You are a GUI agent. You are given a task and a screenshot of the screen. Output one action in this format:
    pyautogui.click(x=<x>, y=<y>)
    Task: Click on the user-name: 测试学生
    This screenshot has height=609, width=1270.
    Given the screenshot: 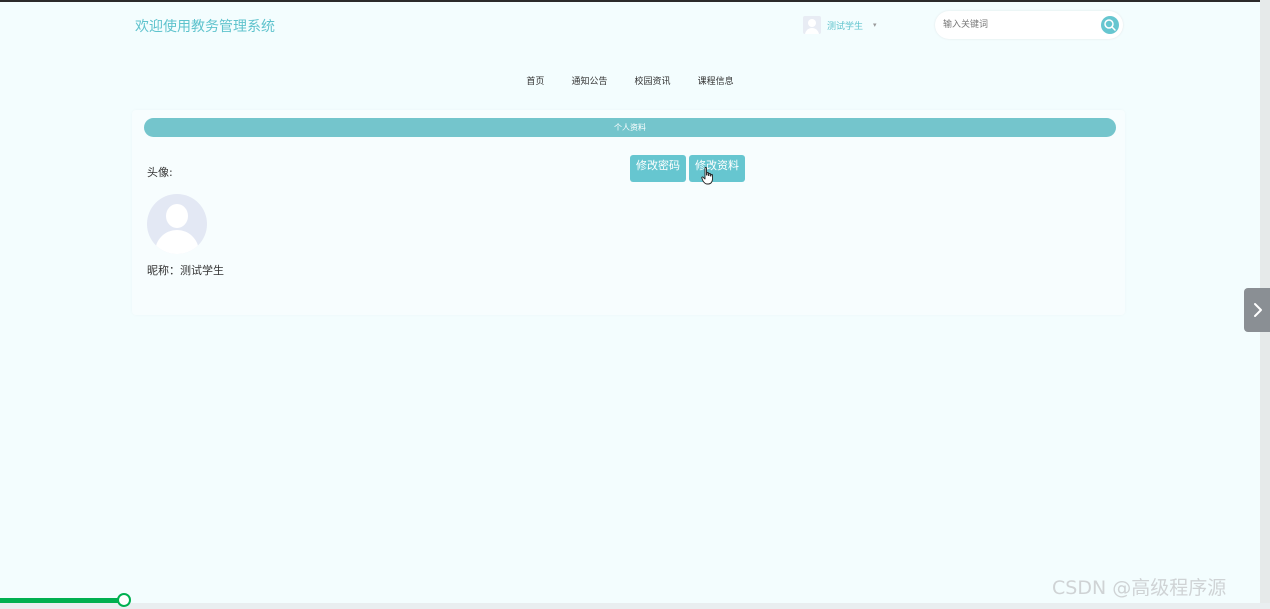 What is the action you would take?
    pyautogui.click(x=845, y=26)
    